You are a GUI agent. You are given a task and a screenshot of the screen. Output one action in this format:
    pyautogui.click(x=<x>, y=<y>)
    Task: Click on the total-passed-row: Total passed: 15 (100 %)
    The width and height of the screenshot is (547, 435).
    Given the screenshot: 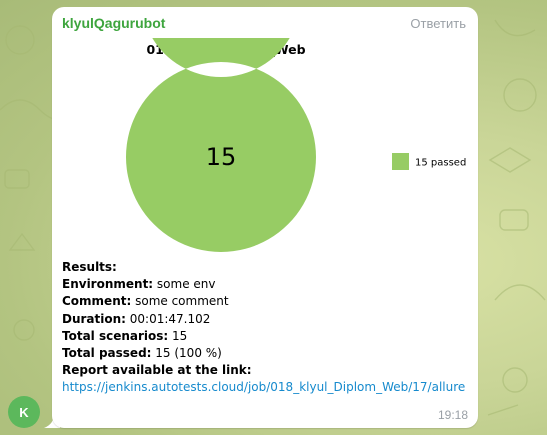 What is the action you would take?
    pyautogui.click(x=267, y=353)
    